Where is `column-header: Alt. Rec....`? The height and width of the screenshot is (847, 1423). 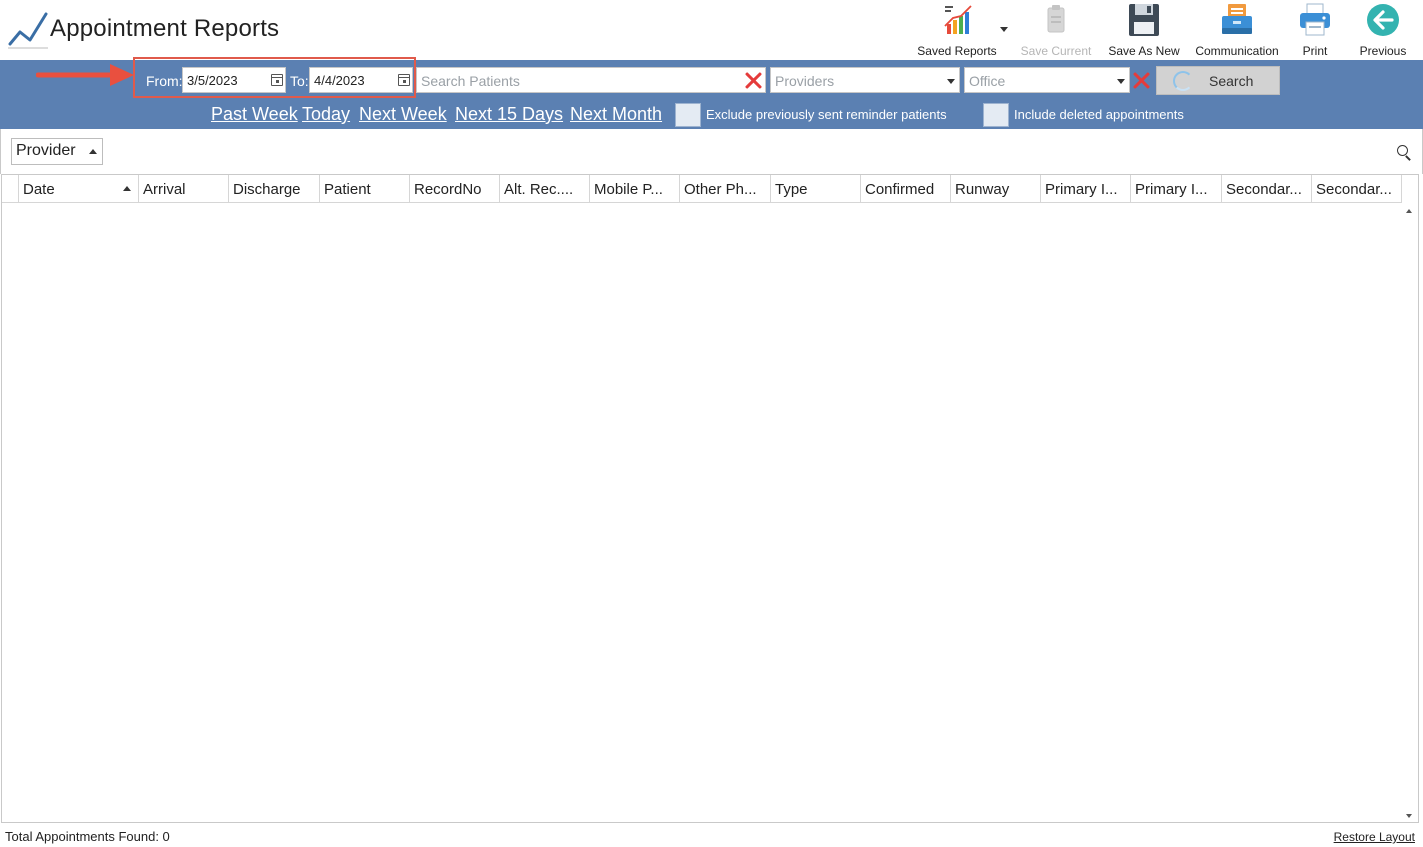 column-header: Alt. Rec.... is located at coordinates (544, 188).